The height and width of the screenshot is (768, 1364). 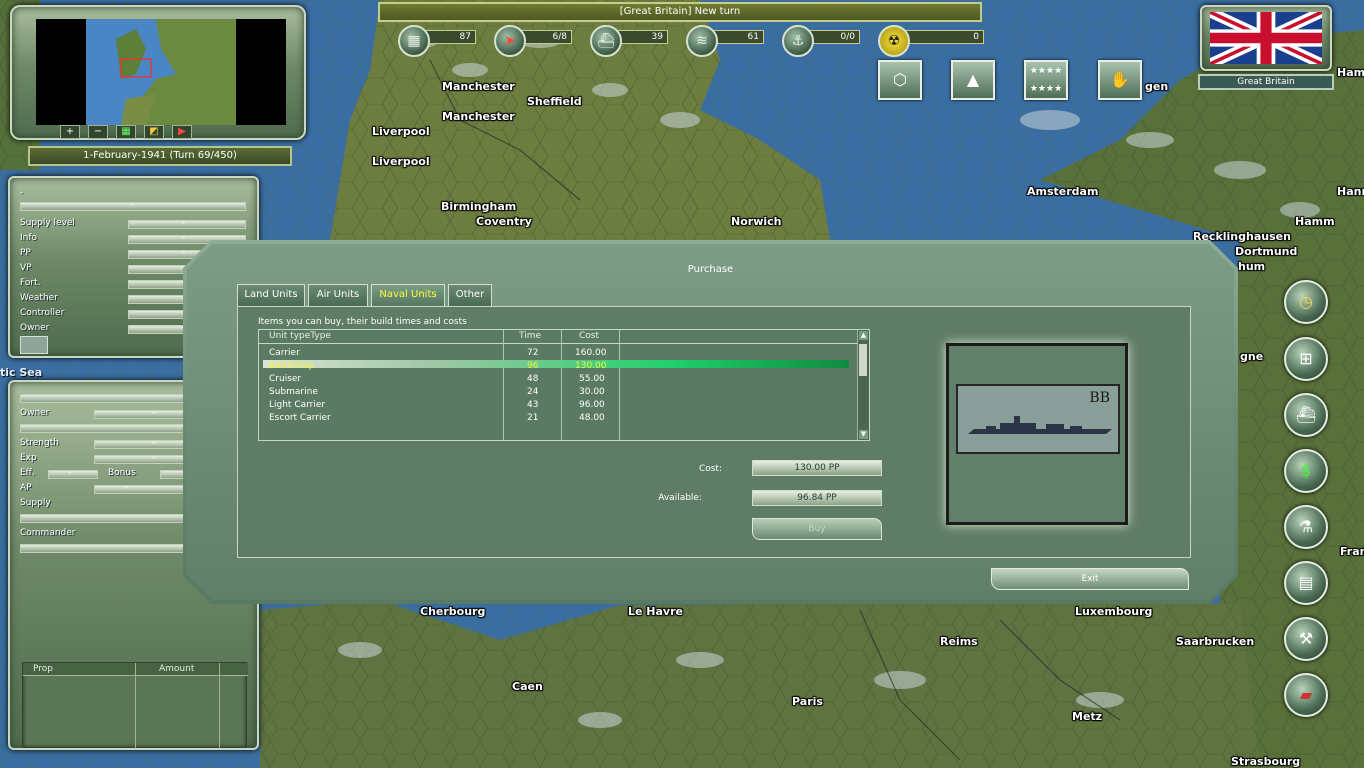 What do you see at coordinates (533, 418) in the screenshot?
I see `unit-time: 21` at bounding box center [533, 418].